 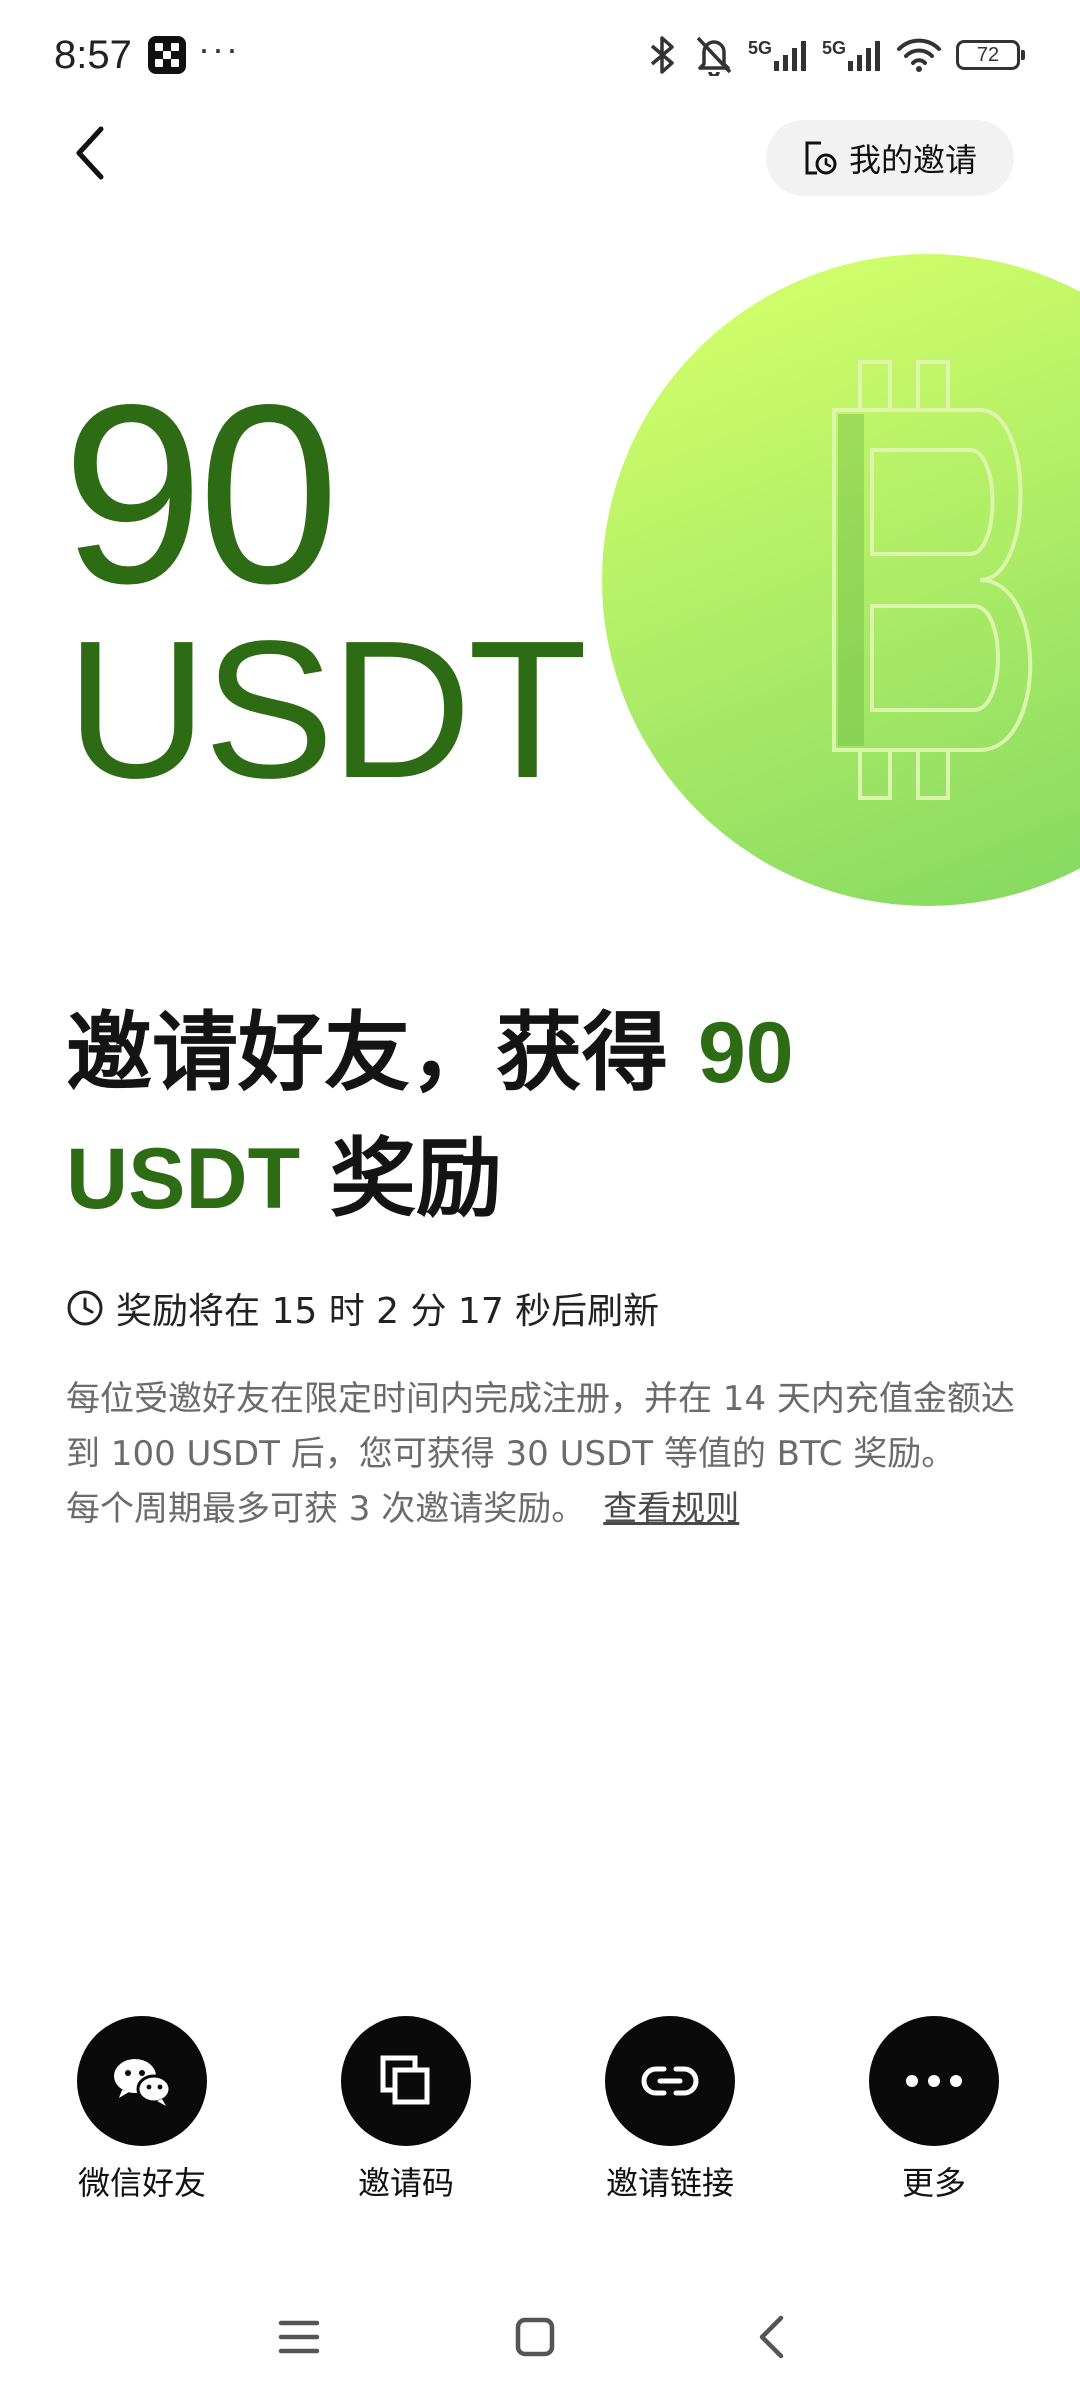 What do you see at coordinates (919, 55) in the screenshot?
I see `wifi-icon` at bounding box center [919, 55].